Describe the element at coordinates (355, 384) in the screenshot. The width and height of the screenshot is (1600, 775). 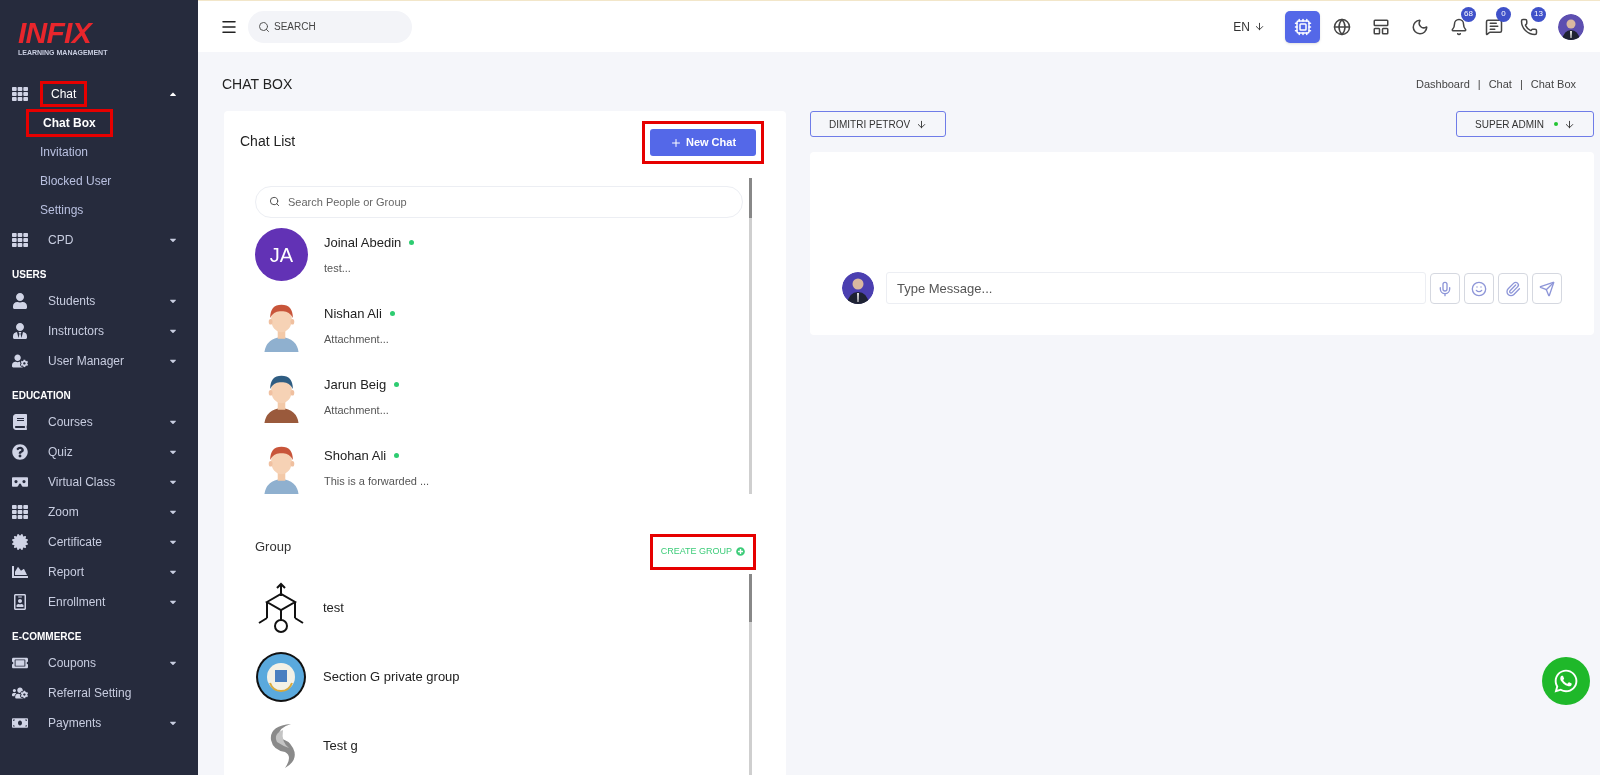
I see `contact-name: Jarun Beig` at that location.